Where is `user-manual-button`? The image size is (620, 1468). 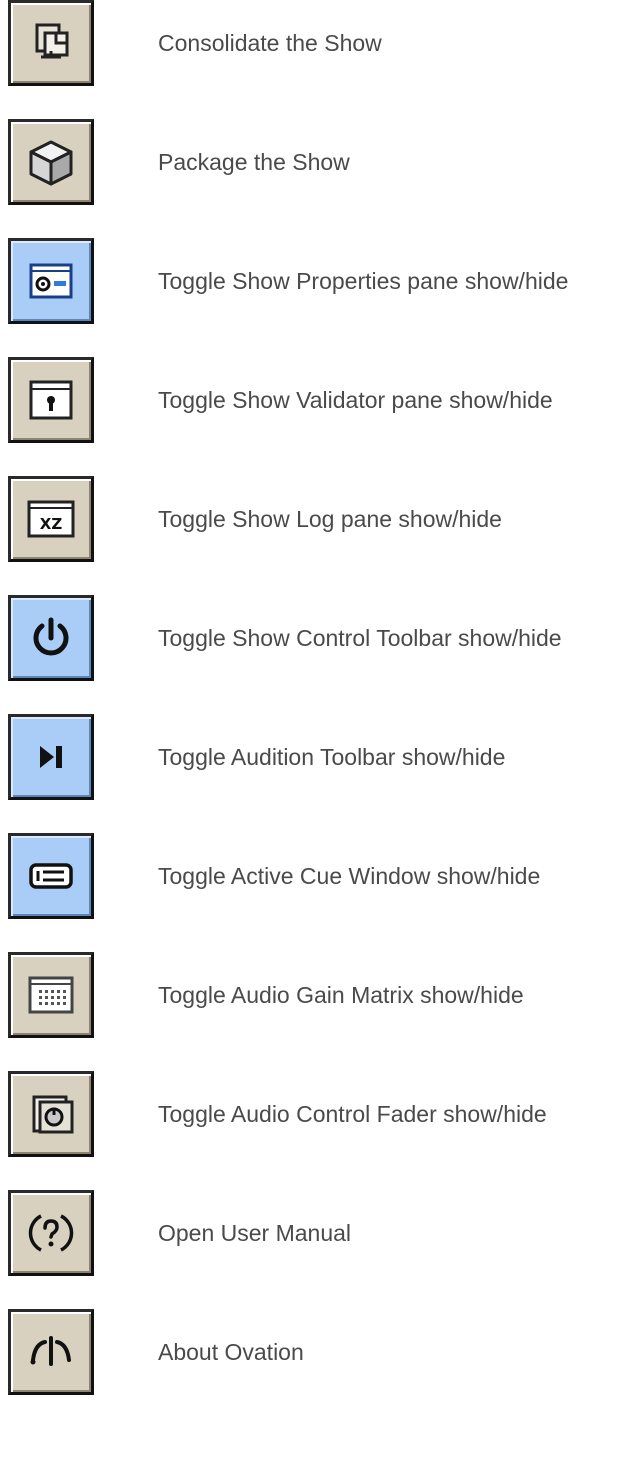
user-manual-button is located at coordinates (51, 1233).